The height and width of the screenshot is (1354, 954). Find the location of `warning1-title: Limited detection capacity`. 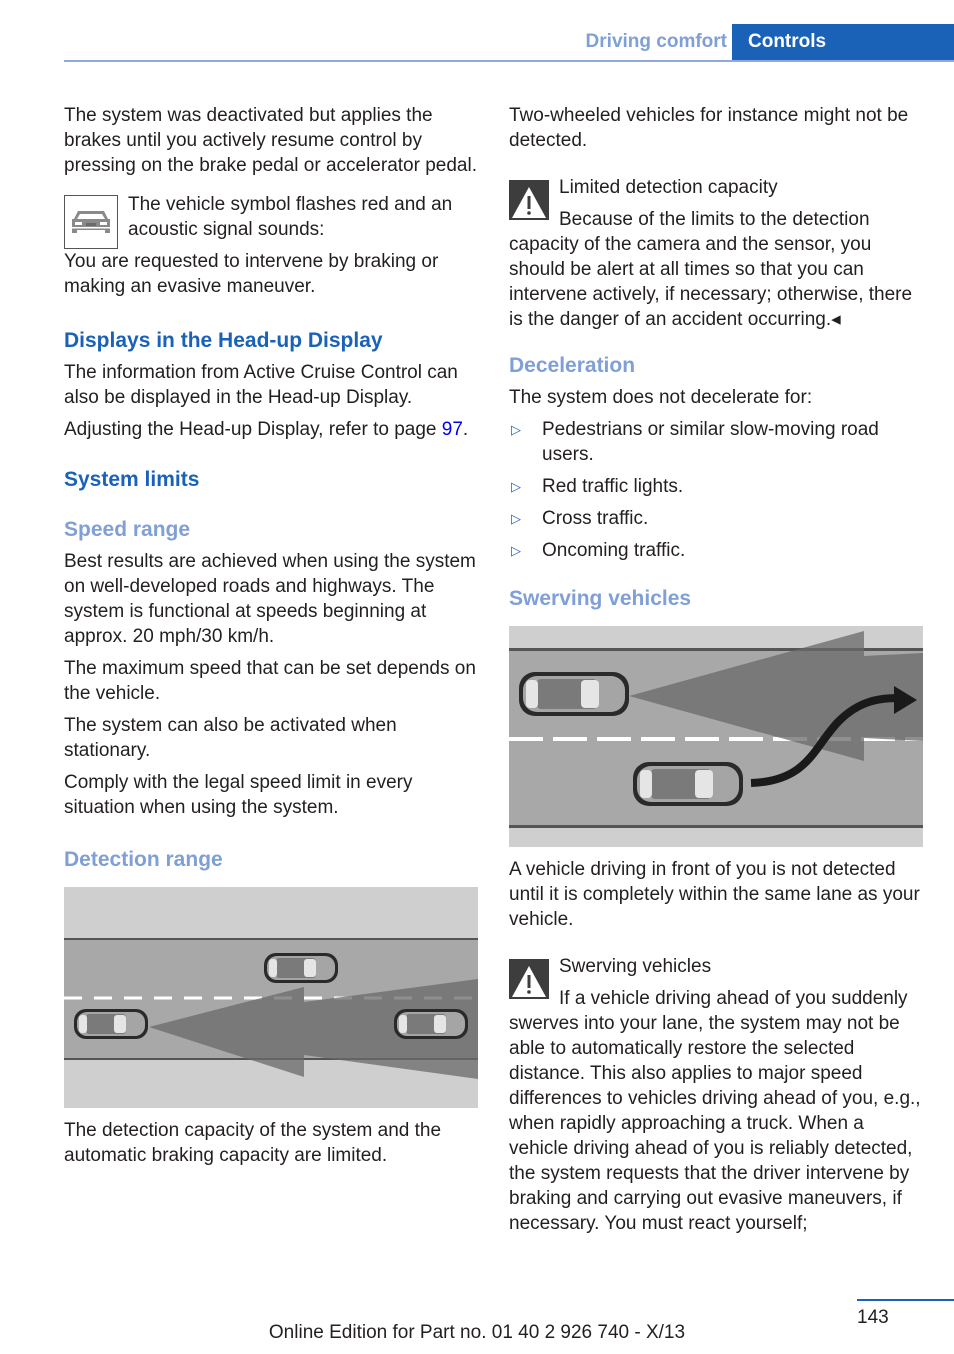

warning1-title: Limited detection capacity is located at coordinates (668, 187).